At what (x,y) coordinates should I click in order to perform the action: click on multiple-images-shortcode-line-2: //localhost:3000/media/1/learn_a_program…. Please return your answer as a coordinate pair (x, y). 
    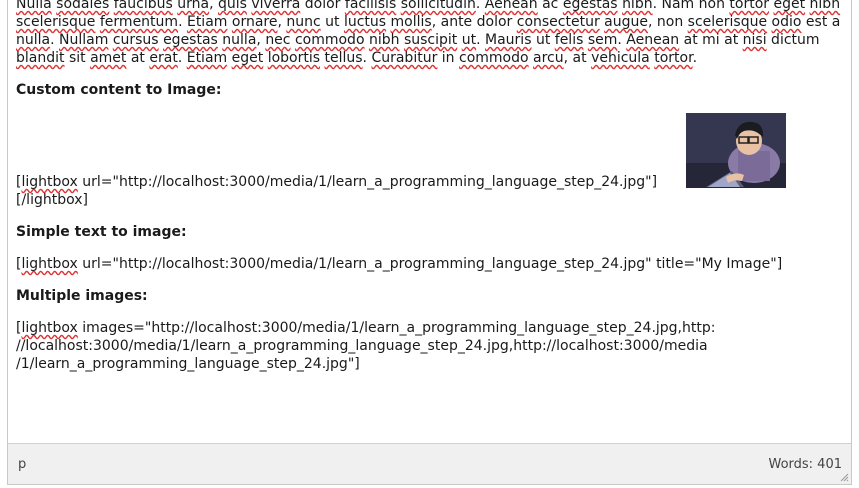
    Looking at the image, I should click on (362, 346).